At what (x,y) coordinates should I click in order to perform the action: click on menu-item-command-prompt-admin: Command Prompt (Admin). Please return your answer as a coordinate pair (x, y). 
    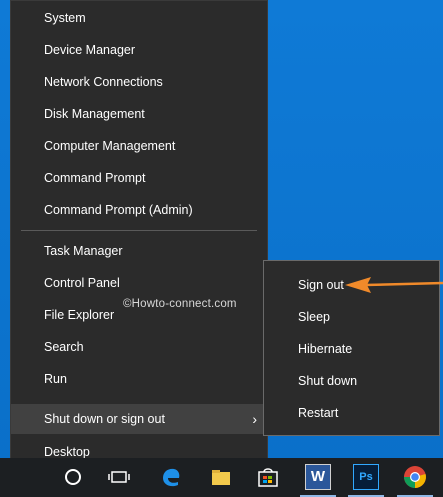
    Looking at the image, I should click on (139, 210).